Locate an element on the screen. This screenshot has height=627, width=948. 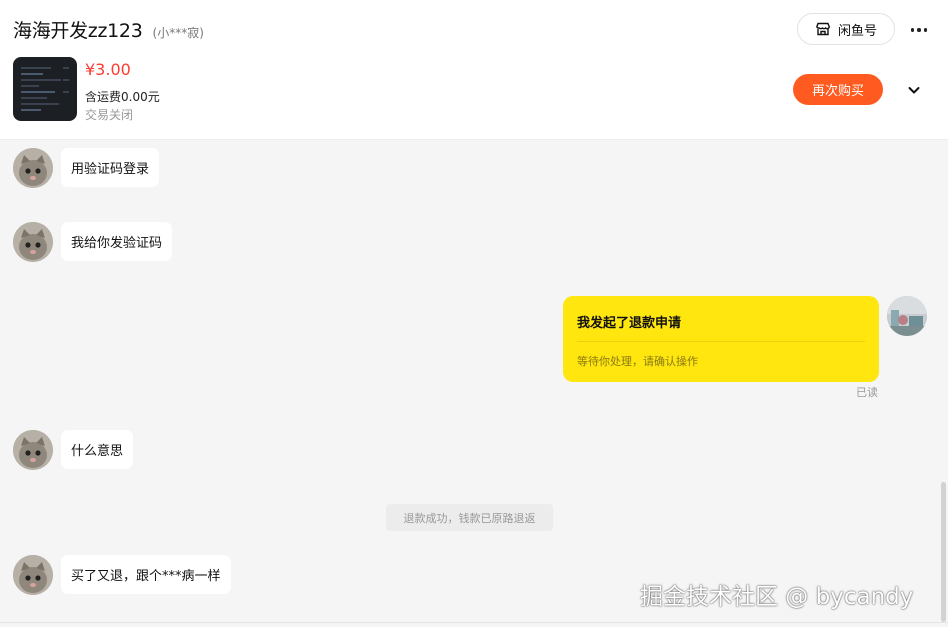
message-bubble: 买了又退，跟个***病一样 is located at coordinates (146, 574).